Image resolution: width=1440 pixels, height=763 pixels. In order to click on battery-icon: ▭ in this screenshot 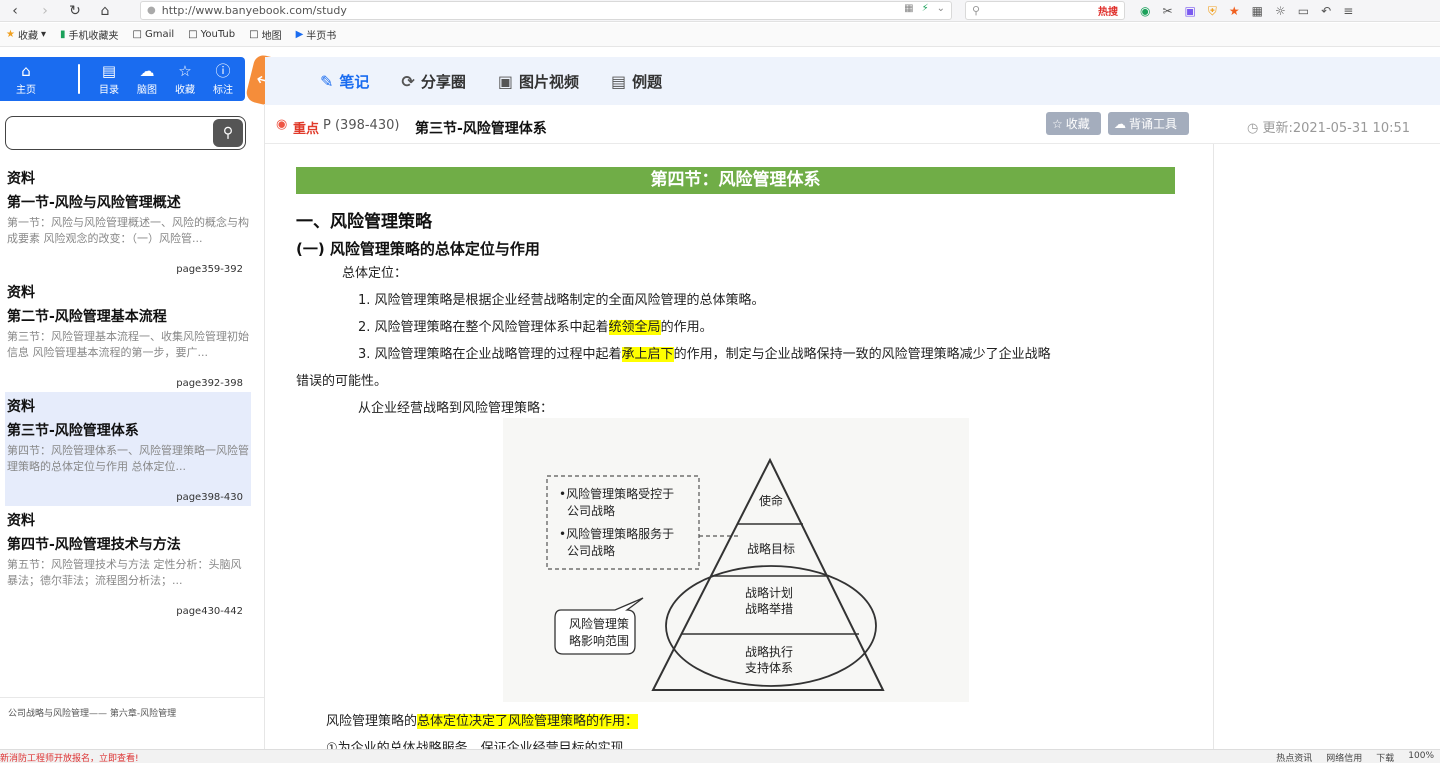, I will do `click(1303, 11)`.